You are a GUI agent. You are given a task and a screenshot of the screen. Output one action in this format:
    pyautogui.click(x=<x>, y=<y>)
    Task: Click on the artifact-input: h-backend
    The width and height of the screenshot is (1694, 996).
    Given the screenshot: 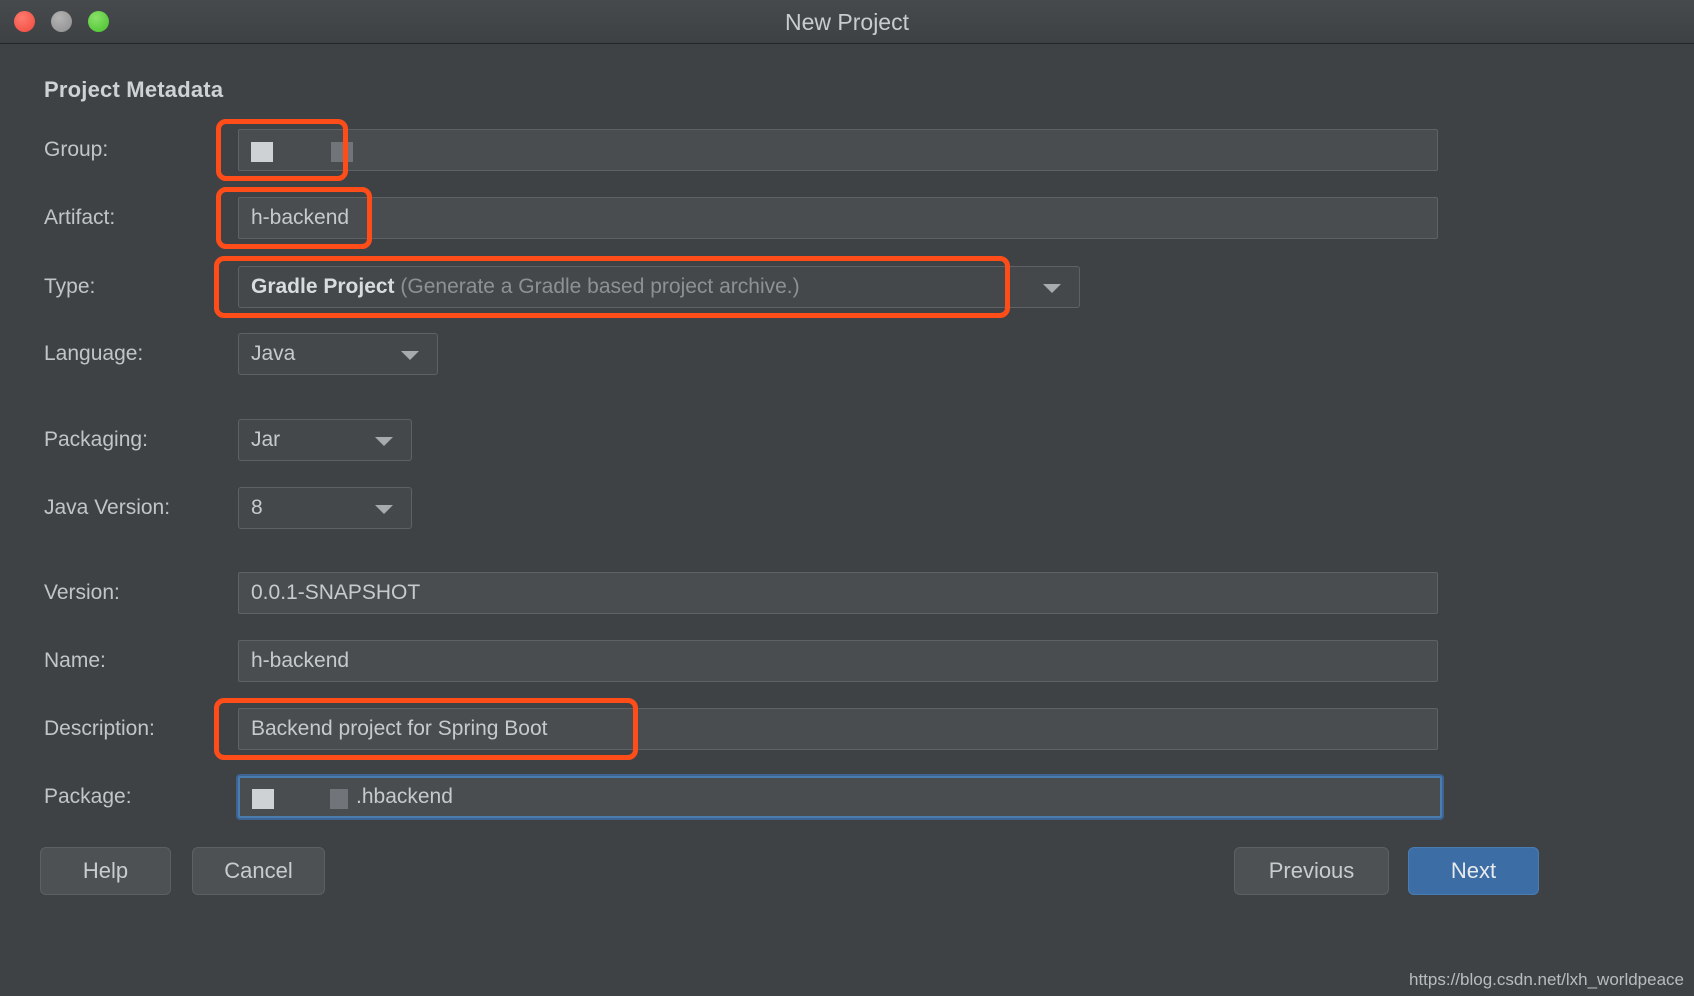 What is the action you would take?
    pyautogui.click(x=838, y=218)
    